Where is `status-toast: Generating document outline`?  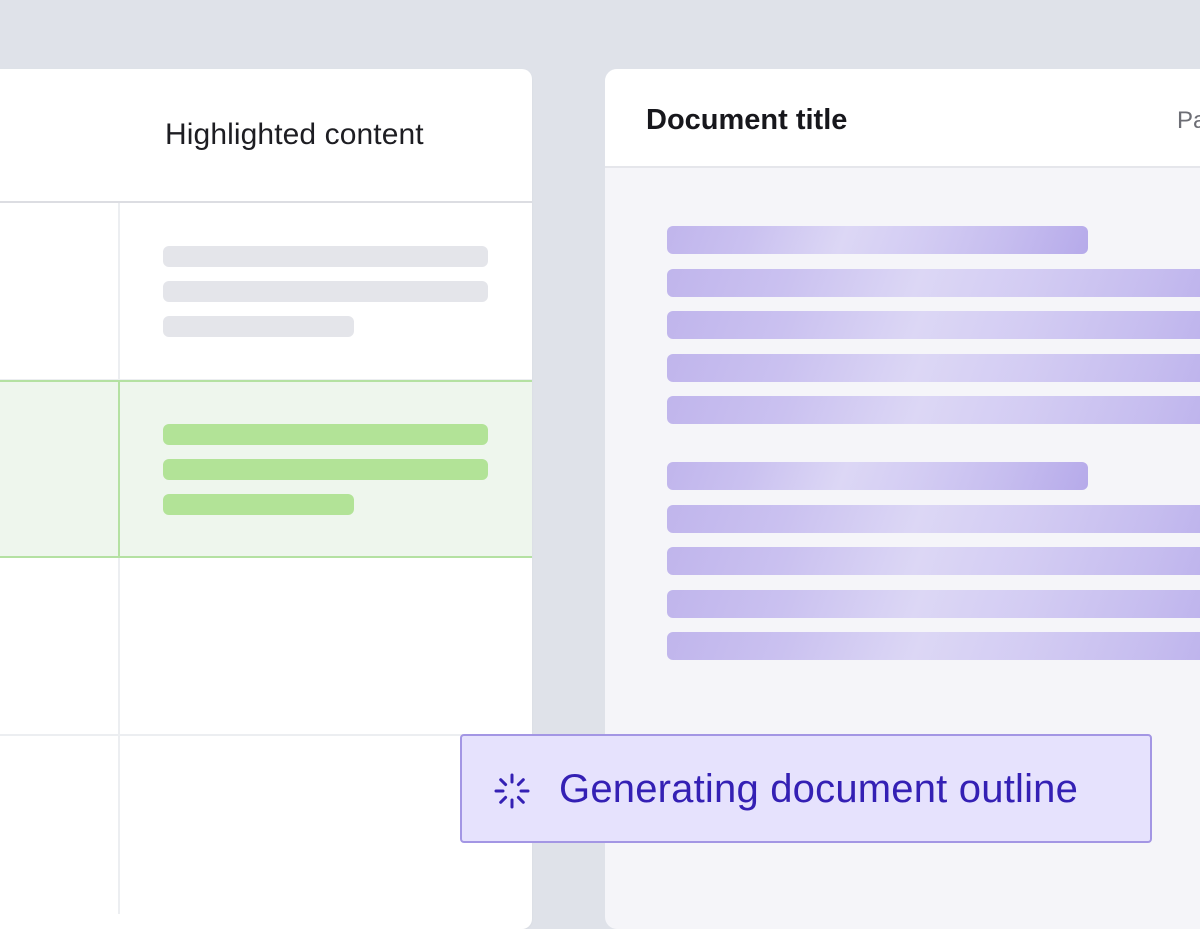
status-toast: Generating document outline is located at coordinates (806, 788).